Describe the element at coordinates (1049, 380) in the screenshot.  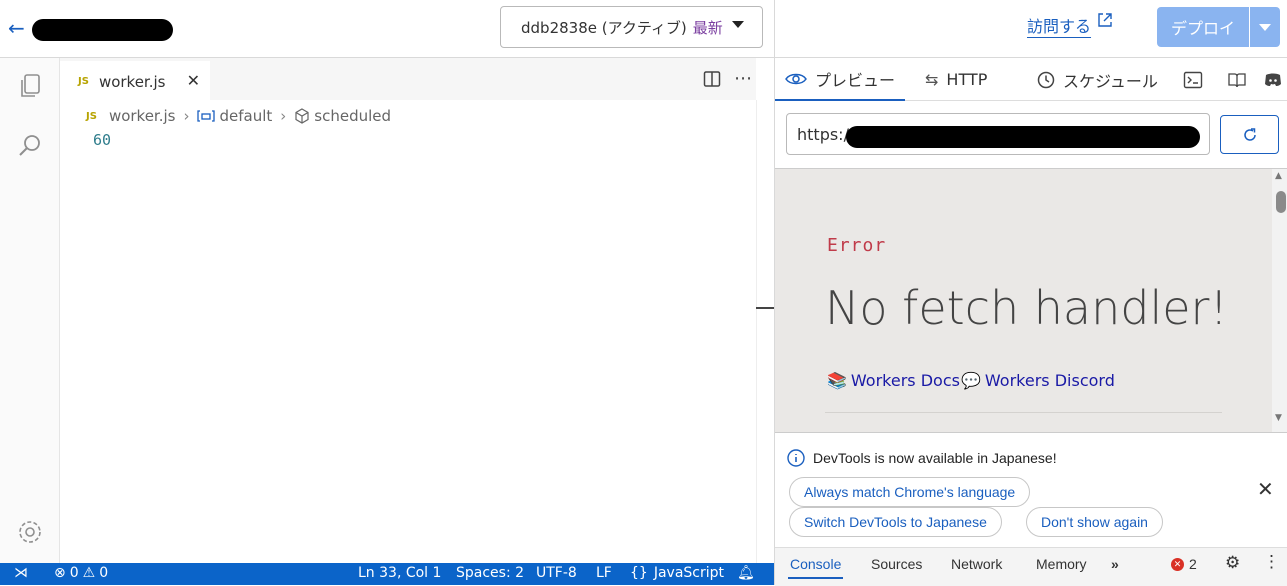
I see `workers-discord-label: Workers Discord` at that location.